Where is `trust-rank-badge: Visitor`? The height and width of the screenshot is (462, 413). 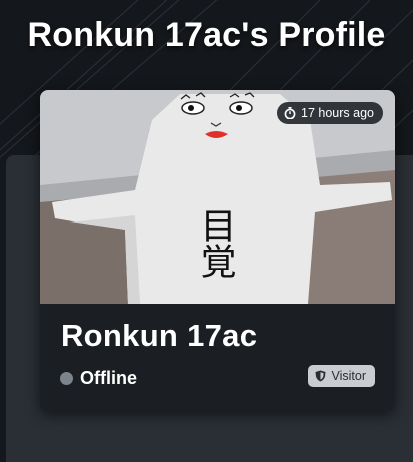
trust-rank-badge: Visitor is located at coordinates (341, 376).